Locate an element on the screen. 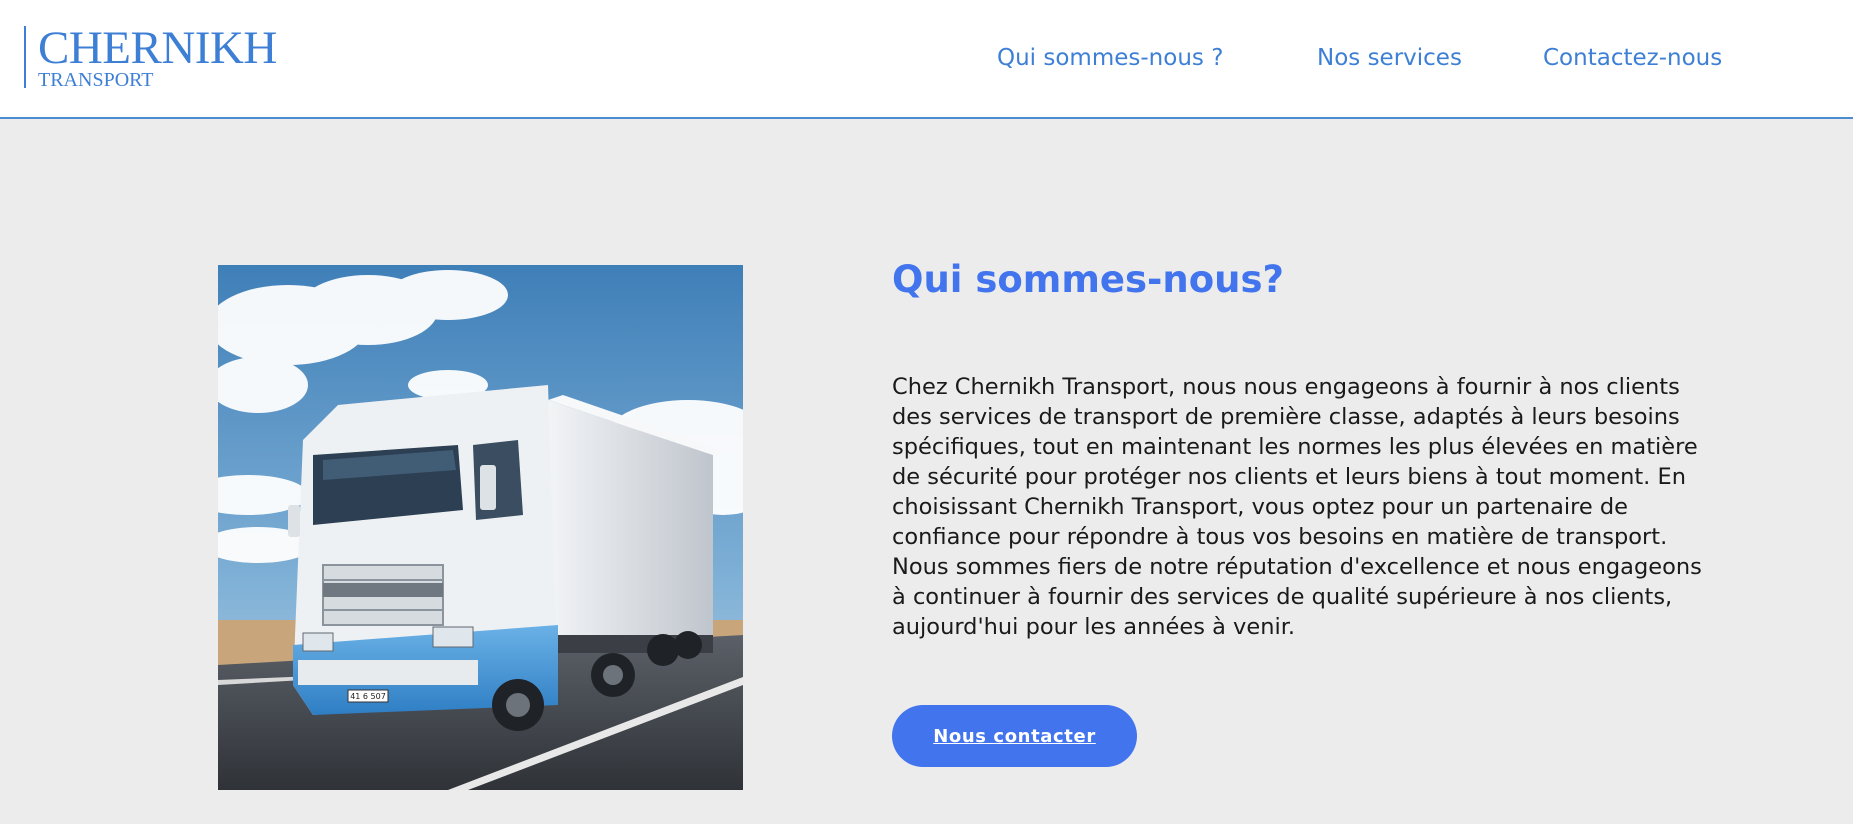  nav-link-contactez-nous: Contactez-nous is located at coordinates (1632, 58).